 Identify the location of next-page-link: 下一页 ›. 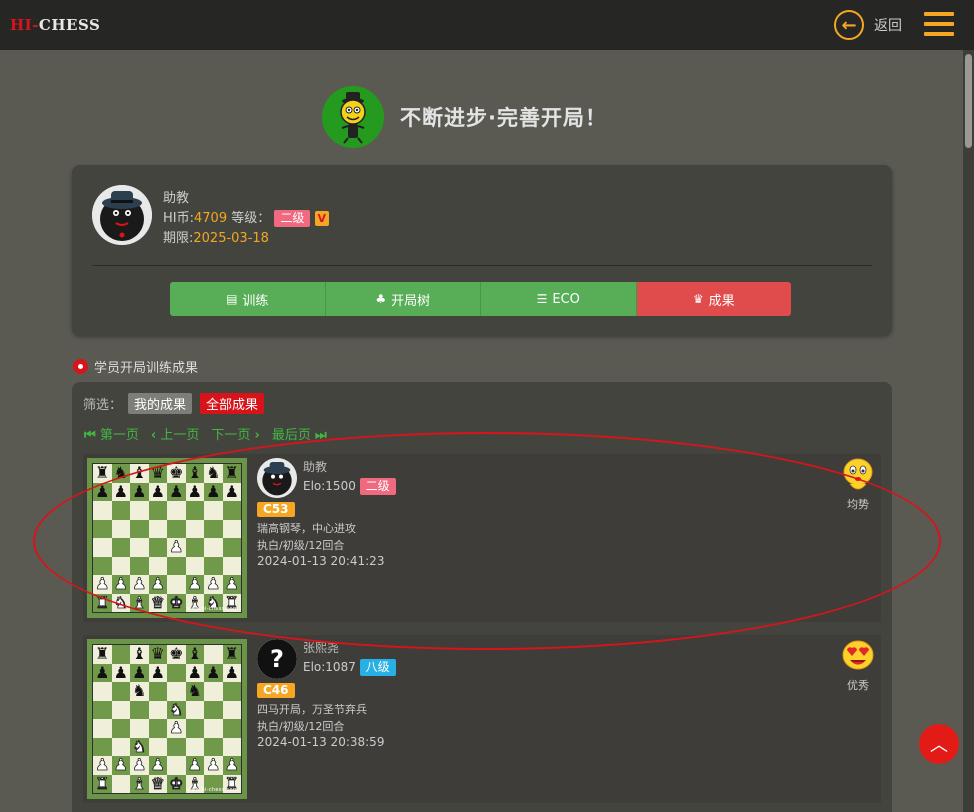
(235, 433).